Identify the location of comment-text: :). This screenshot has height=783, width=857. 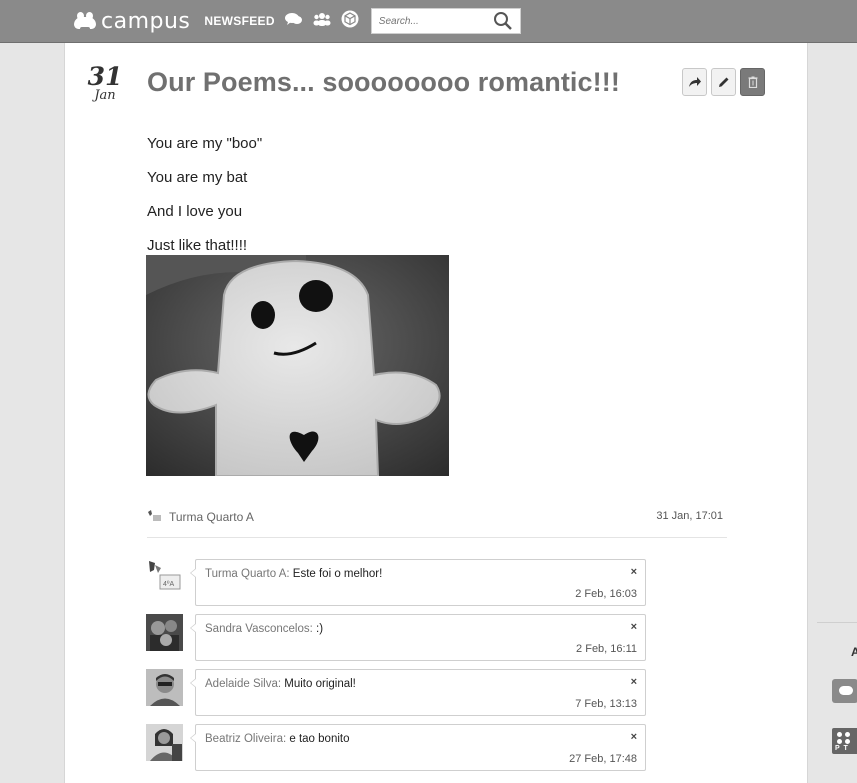
(320, 629).